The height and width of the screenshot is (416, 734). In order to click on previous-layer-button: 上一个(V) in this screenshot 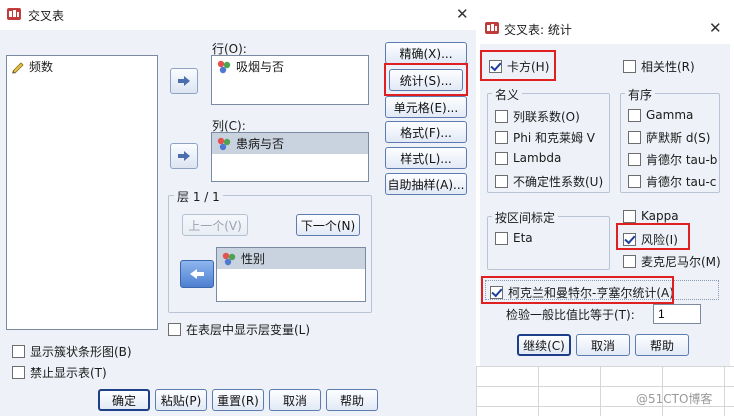, I will do `click(215, 225)`.